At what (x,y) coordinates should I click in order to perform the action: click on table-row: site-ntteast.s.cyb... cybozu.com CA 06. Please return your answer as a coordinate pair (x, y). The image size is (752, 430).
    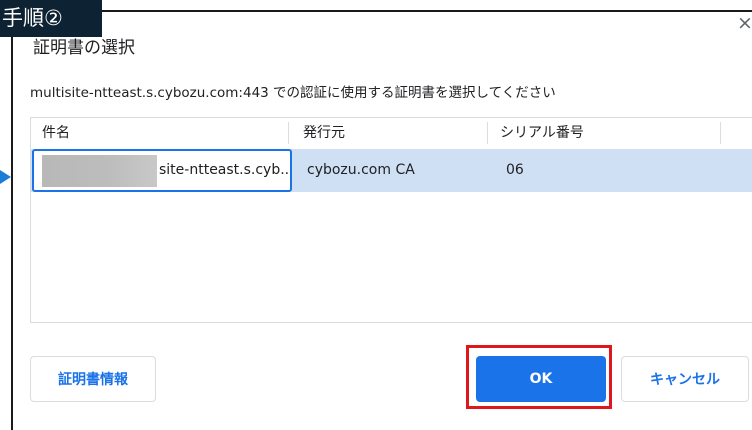
    Looking at the image, I should click on (391, 170).